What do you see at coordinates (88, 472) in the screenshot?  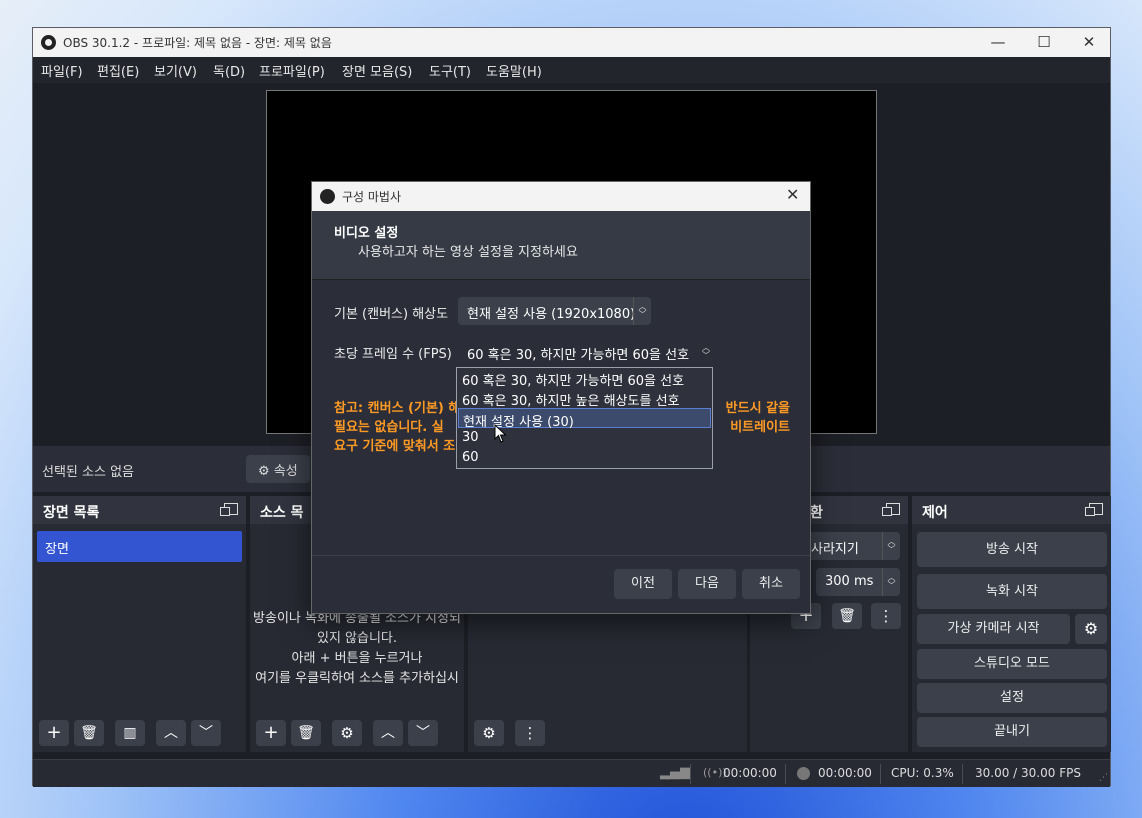 I see `no-source-selected-label: 선택된 소스 없음` at bounding box center [88, 472].